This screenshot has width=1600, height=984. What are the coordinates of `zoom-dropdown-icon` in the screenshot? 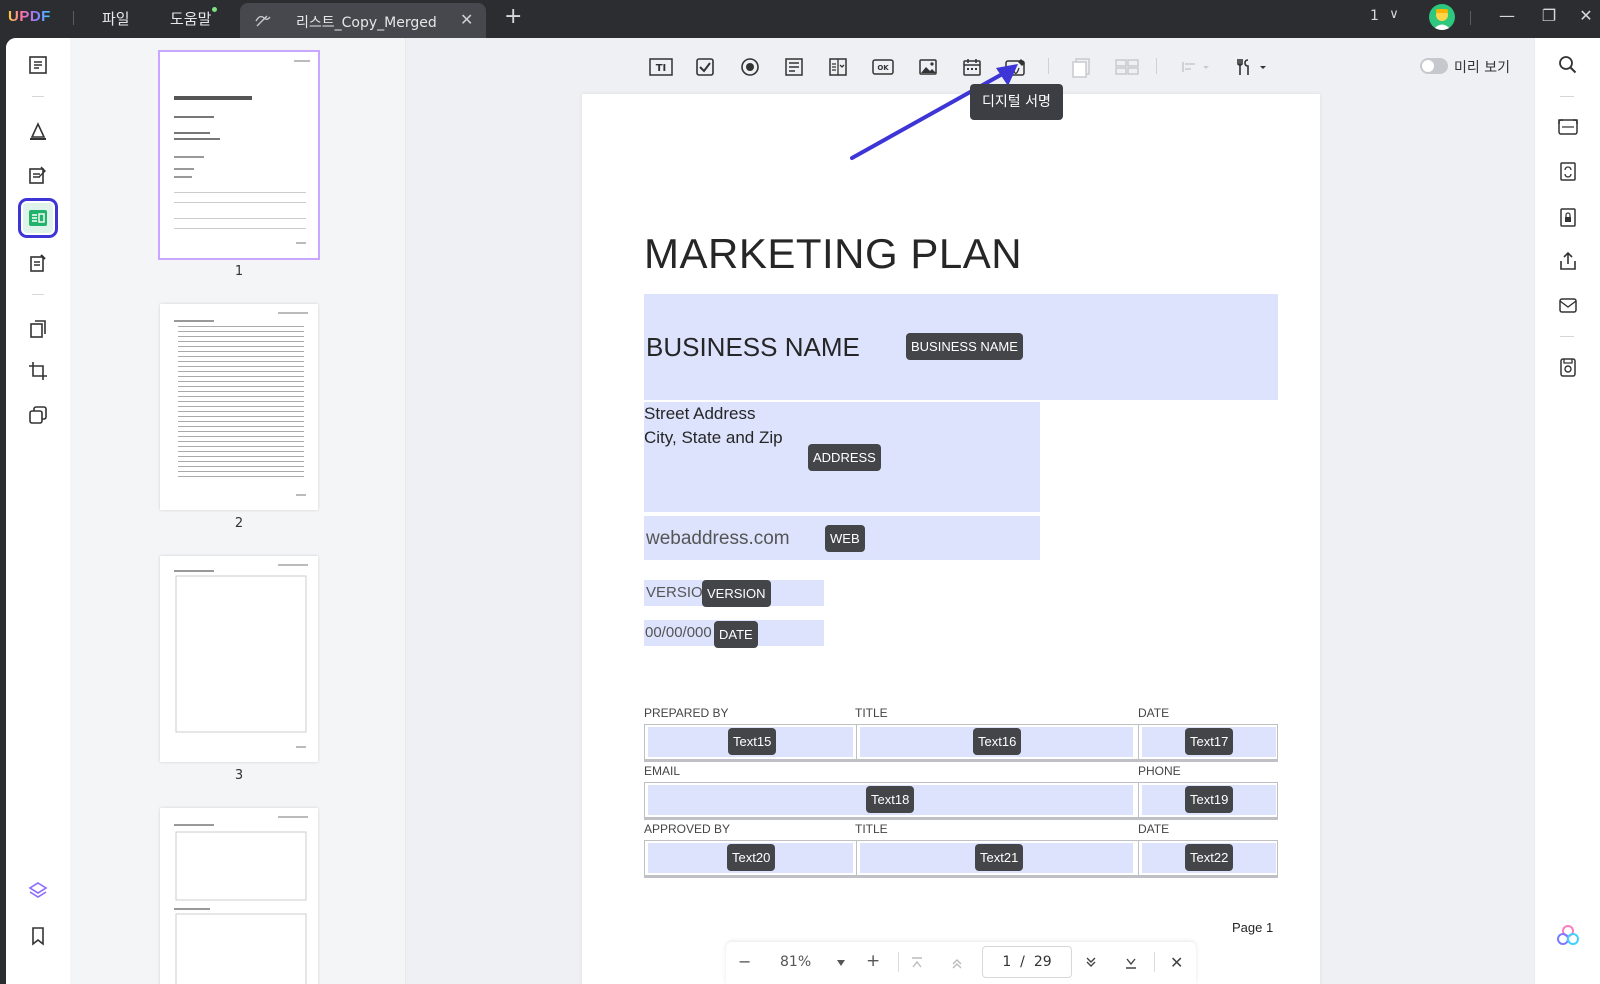 It's located at (841, 963).